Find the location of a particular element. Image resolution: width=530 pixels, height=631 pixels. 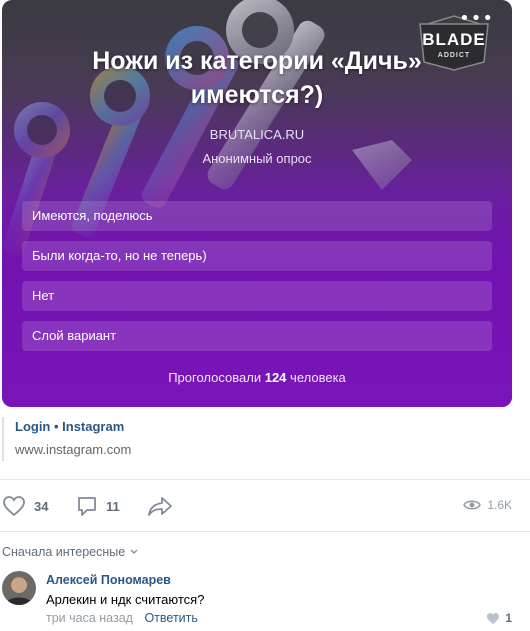

avatar-image is located at coordinates (19, 588).